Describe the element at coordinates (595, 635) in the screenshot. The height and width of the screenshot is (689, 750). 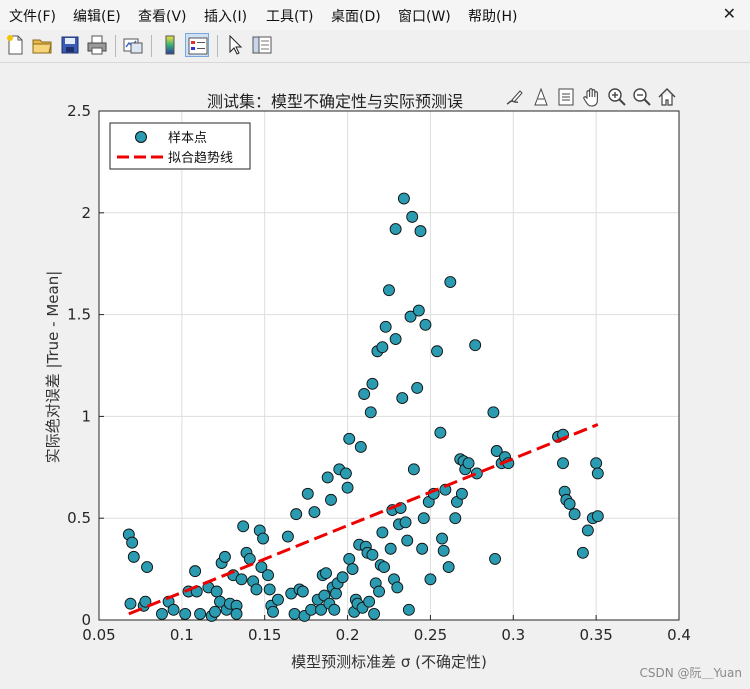
I see `x-tick-label: 0.35` at that location.